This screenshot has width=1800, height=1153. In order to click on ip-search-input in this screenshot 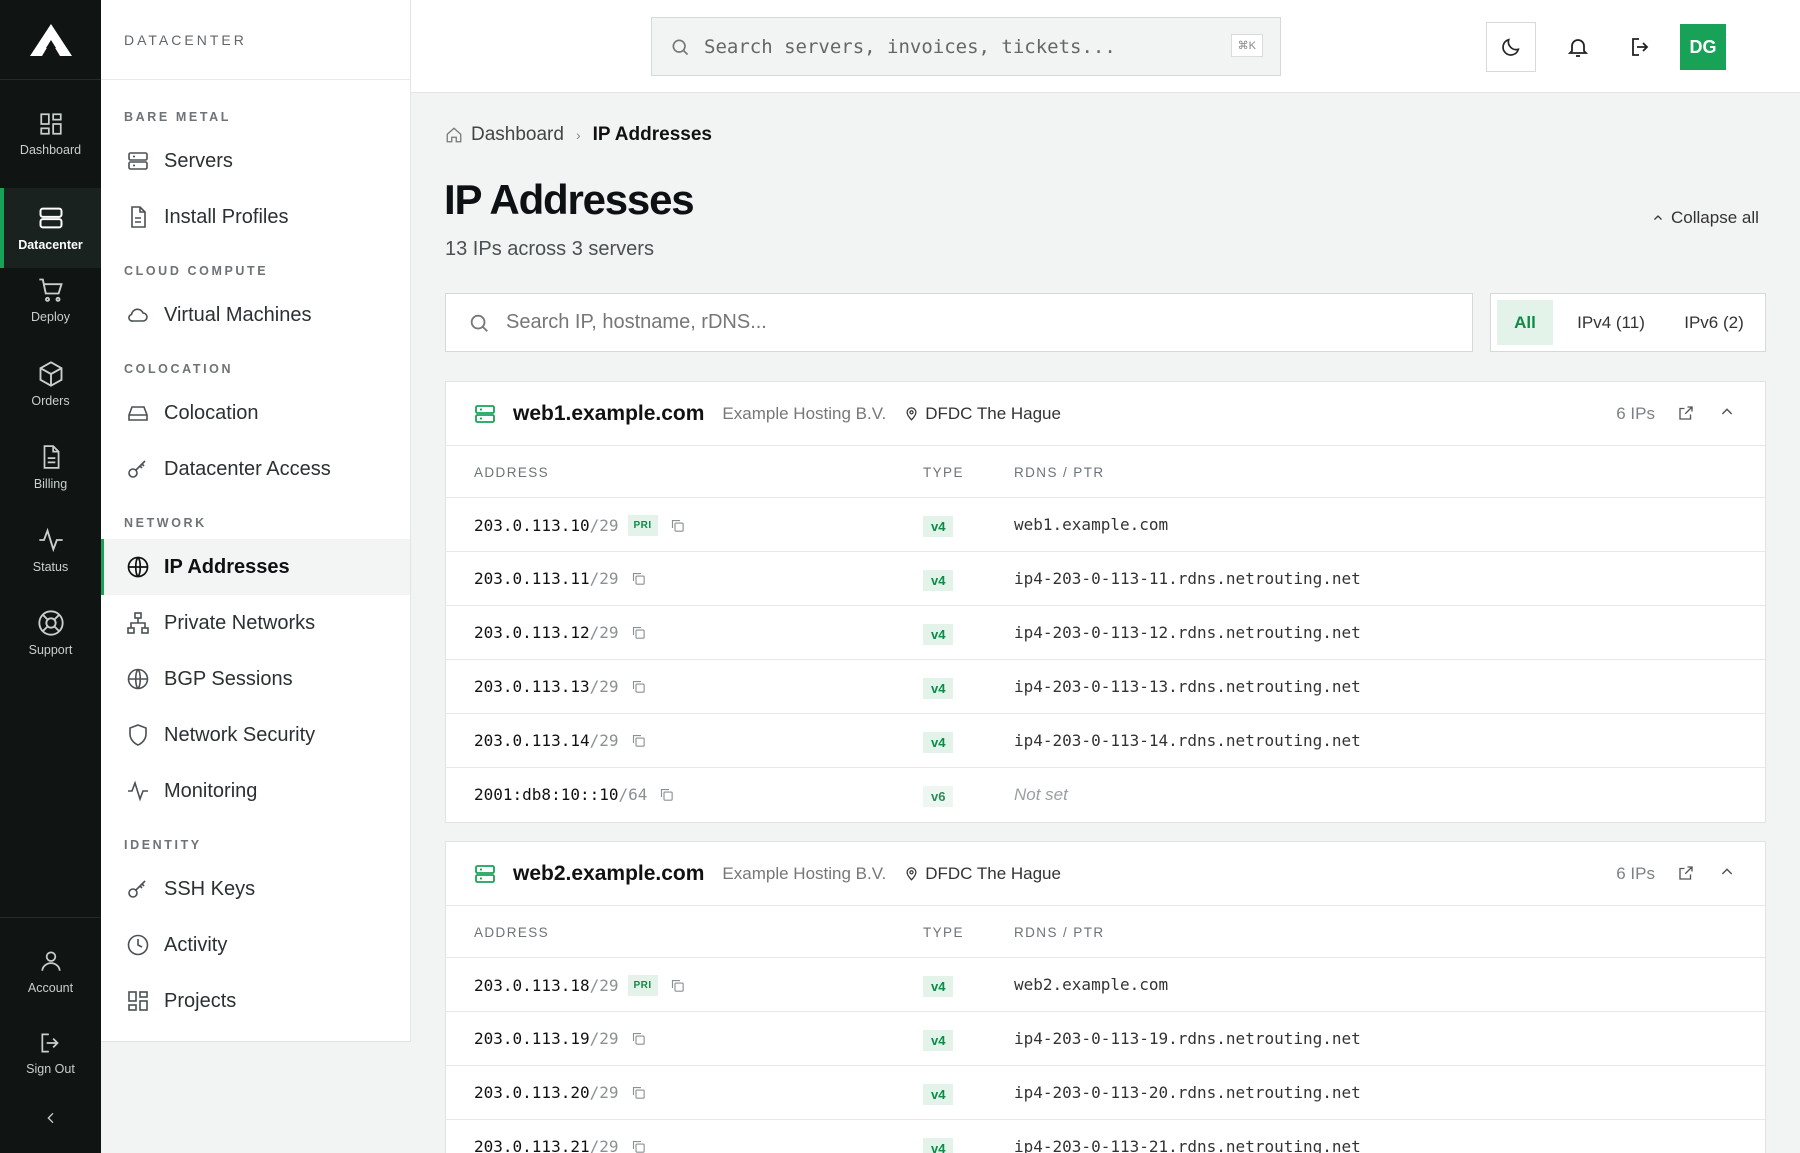, I will do `click(956, 322)`.